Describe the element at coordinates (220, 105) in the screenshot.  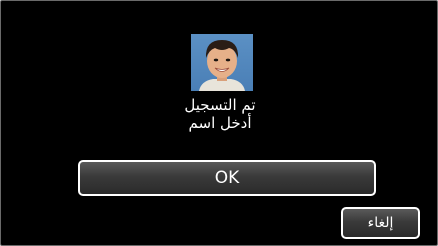
I see `registered-message: تم التسجيل` at that location.